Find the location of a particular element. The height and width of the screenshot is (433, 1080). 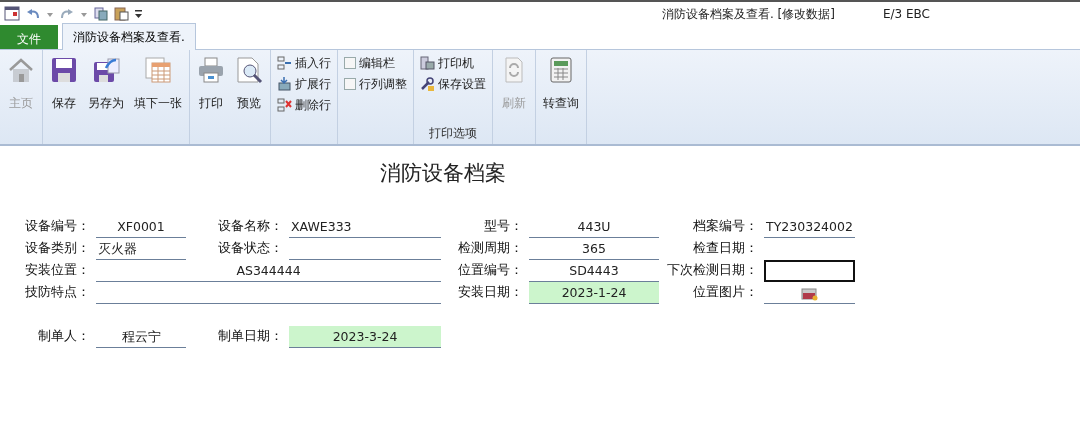

input-field: 2023-1-24 is located at coordinates (594, 292).